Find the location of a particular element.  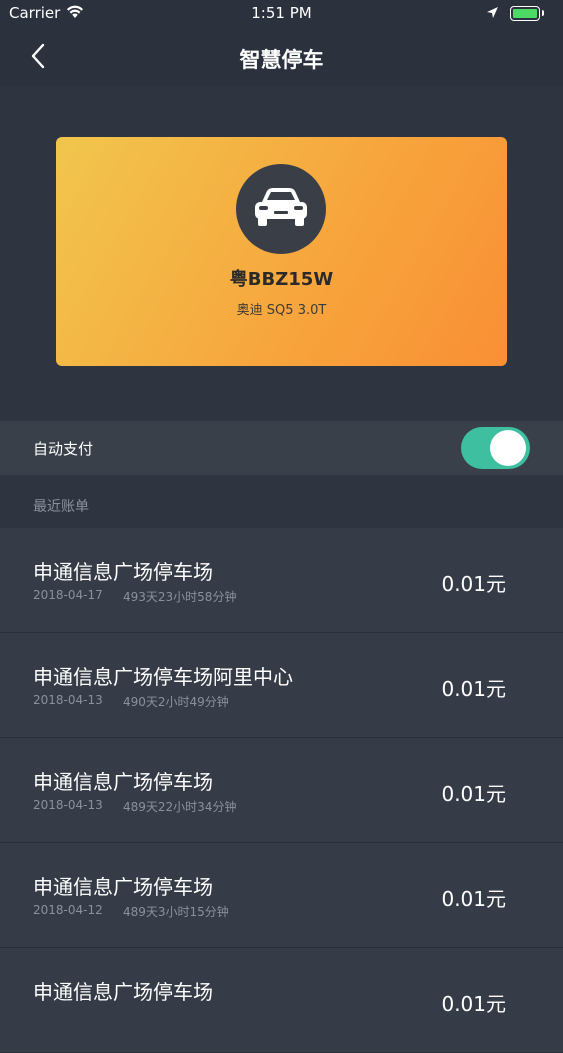

status-bar: Carrier 1:51 PM is located at coordinates (281, 14).